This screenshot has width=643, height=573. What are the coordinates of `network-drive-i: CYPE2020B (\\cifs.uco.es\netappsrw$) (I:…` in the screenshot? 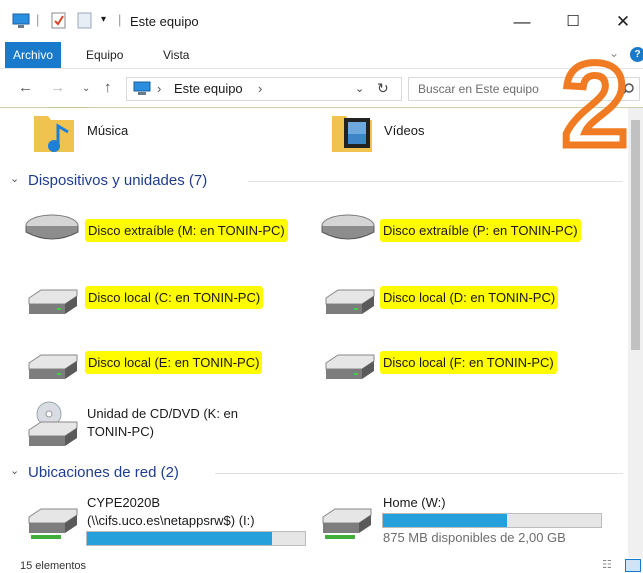 It's located at (169, 523).